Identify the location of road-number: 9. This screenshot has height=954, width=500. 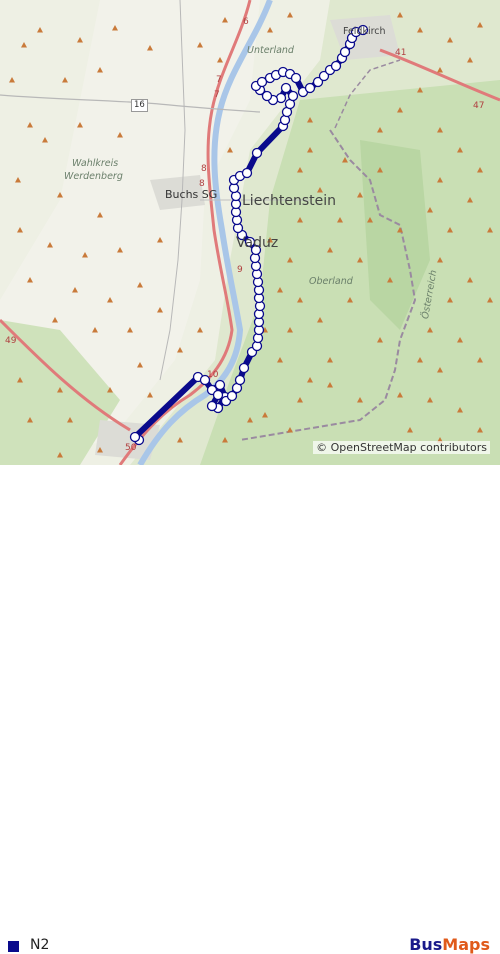
(240, 270).